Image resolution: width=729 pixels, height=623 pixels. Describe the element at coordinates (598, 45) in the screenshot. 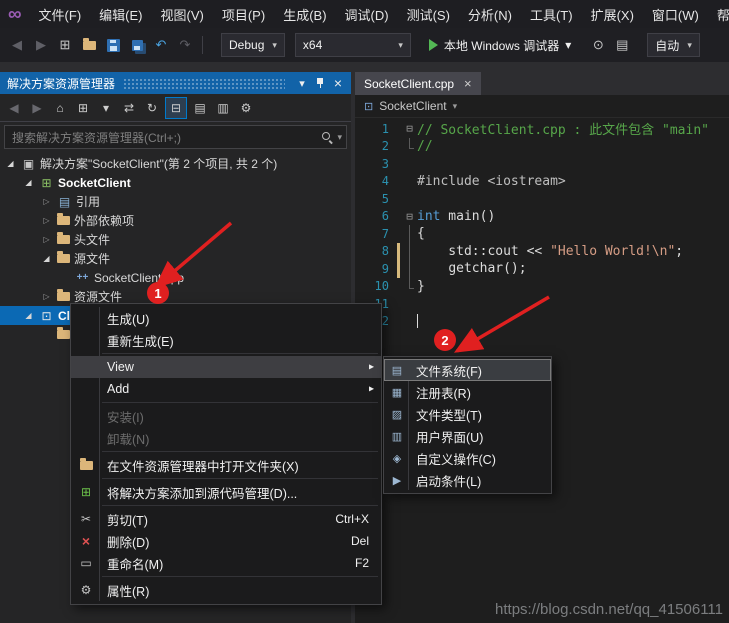

I see `break-all-icon: ⊙` at that location.